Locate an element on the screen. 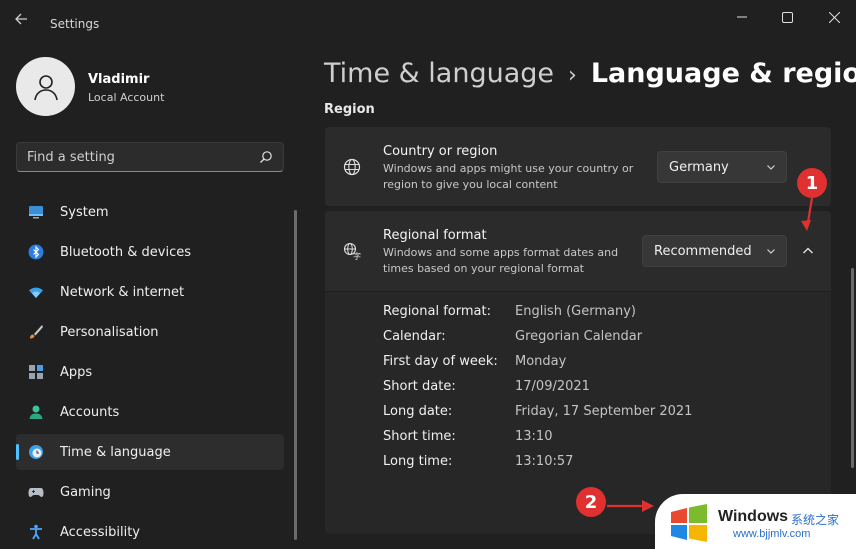  windows-logo-icon is located at coordinates (689, 523).